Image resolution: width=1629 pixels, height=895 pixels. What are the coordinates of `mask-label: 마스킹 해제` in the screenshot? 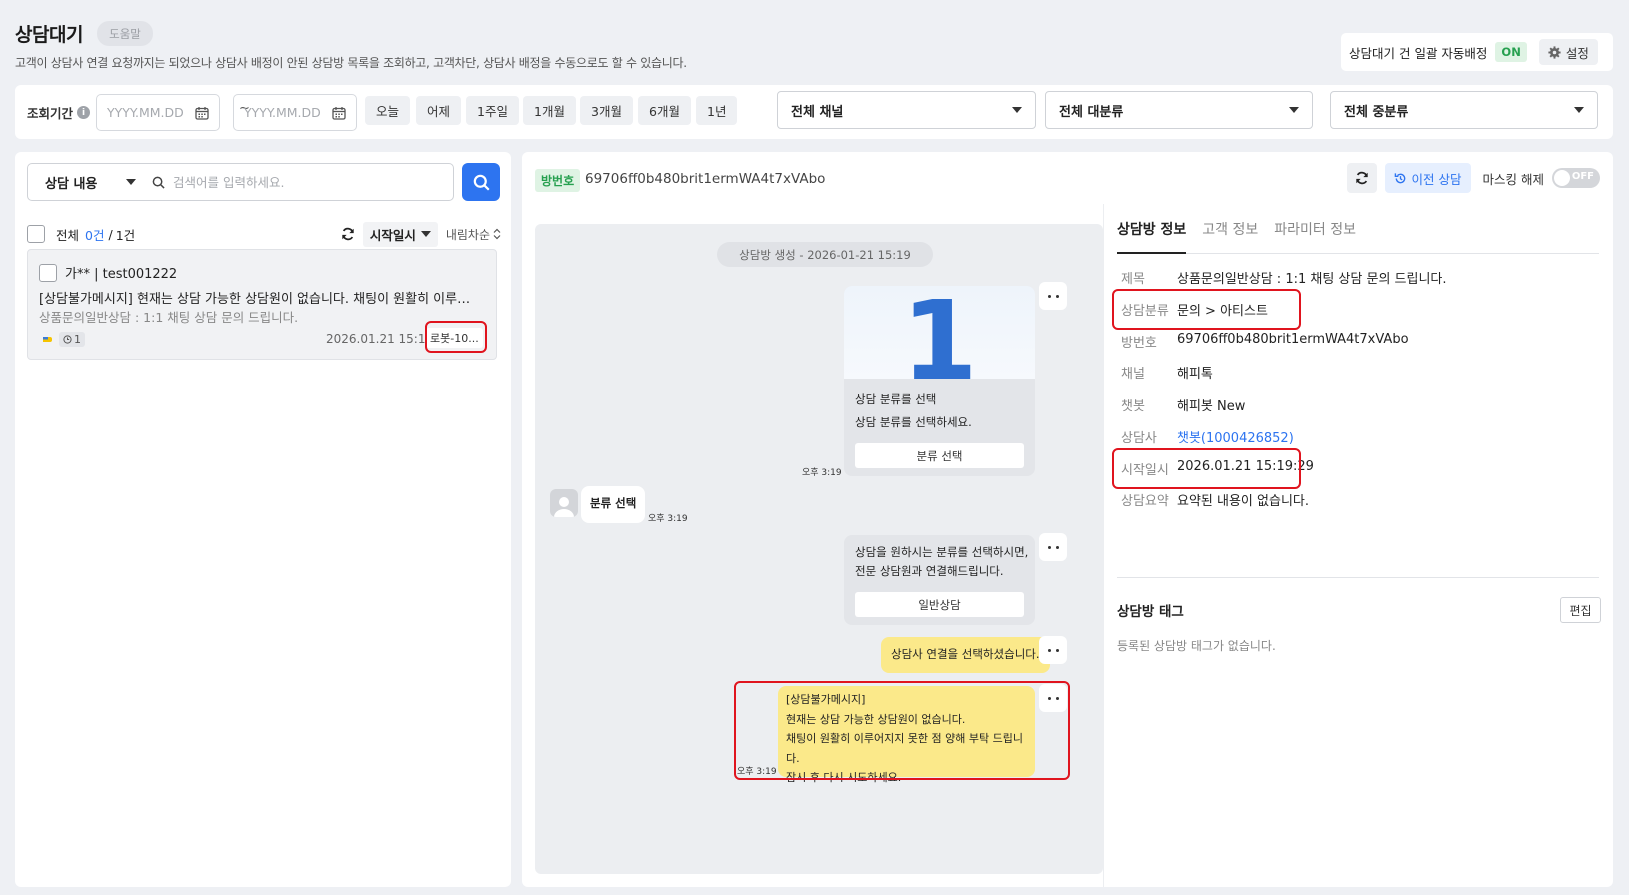 It's located at (1513, 179).